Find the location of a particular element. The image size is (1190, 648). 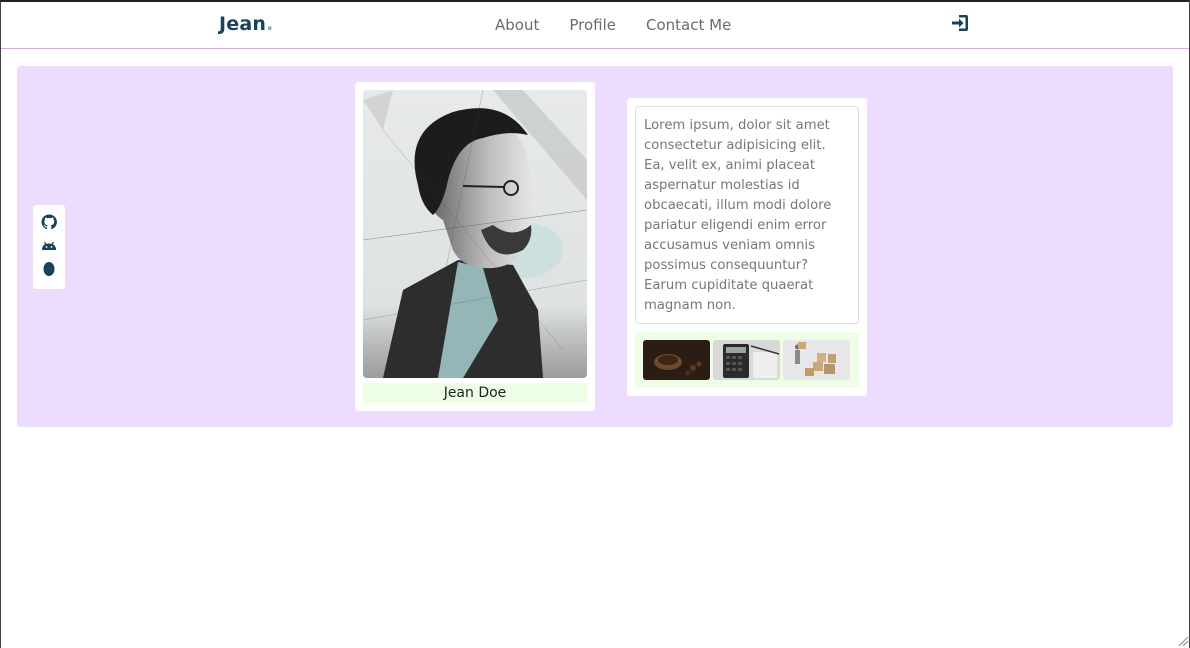

boxes-thumbnail is located at coordinates (816, 360).